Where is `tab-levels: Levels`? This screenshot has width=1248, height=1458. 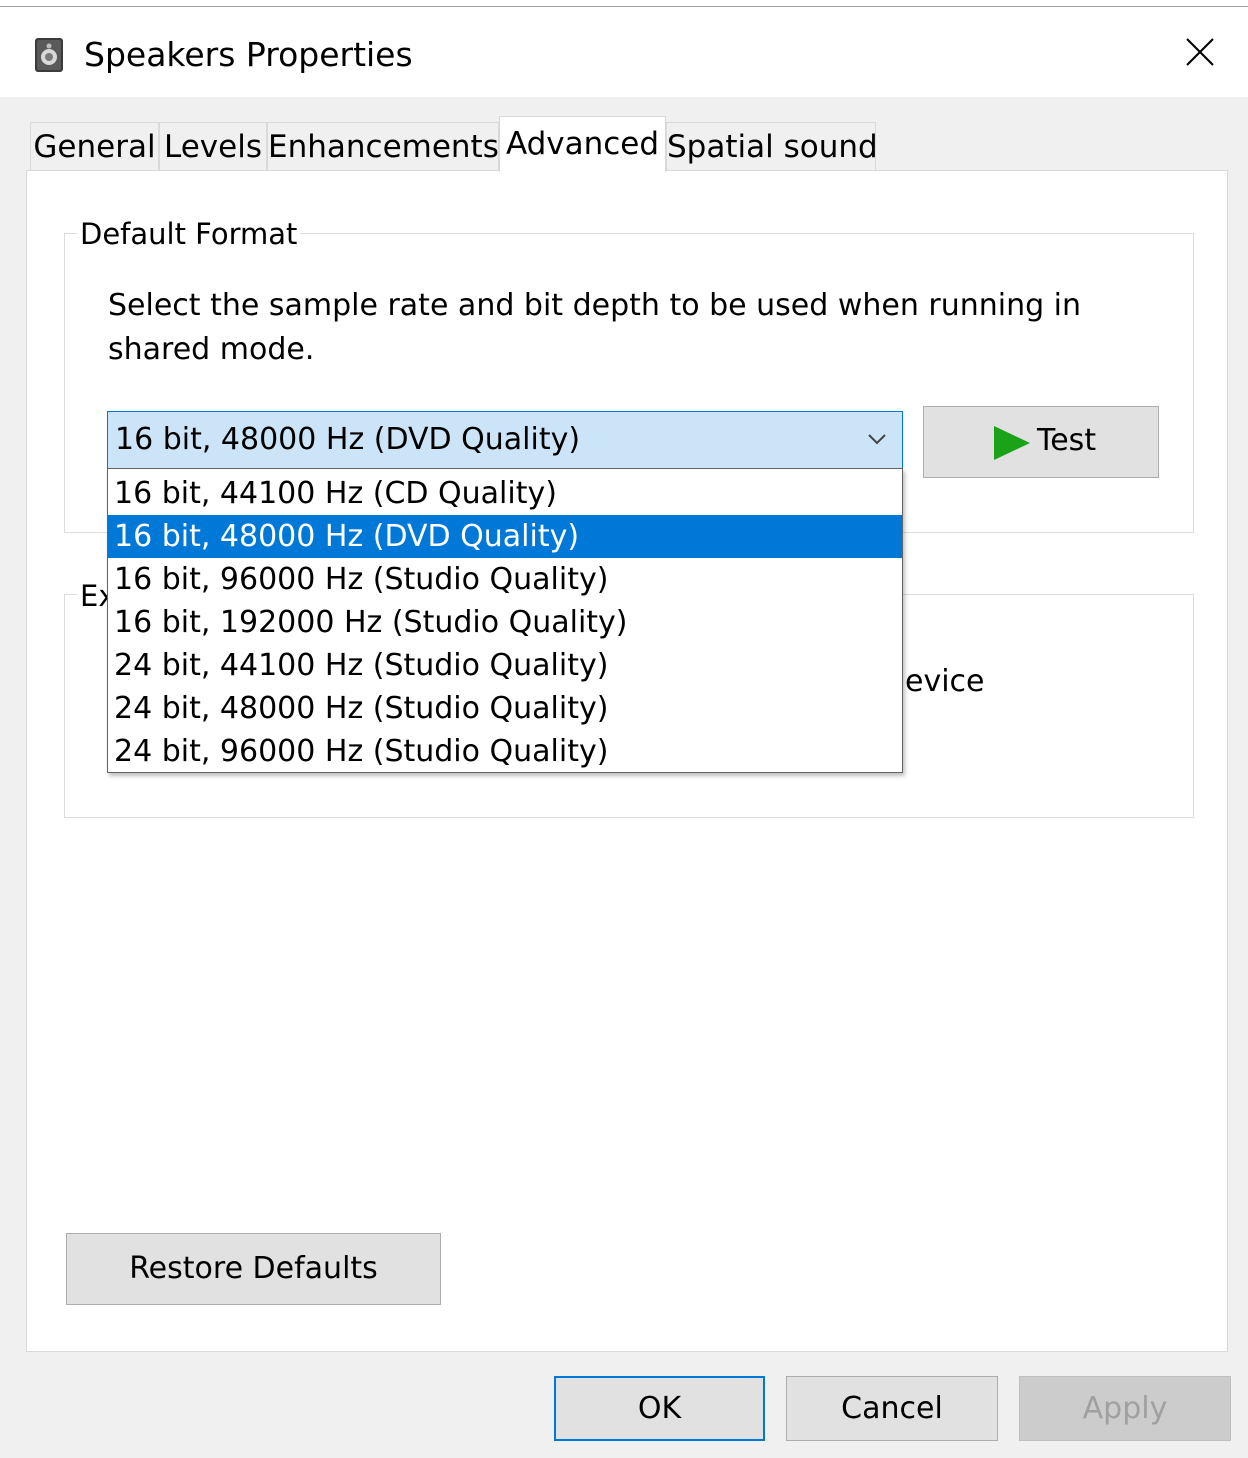
tab-levels: Levels is located at coordinates (213, 146).